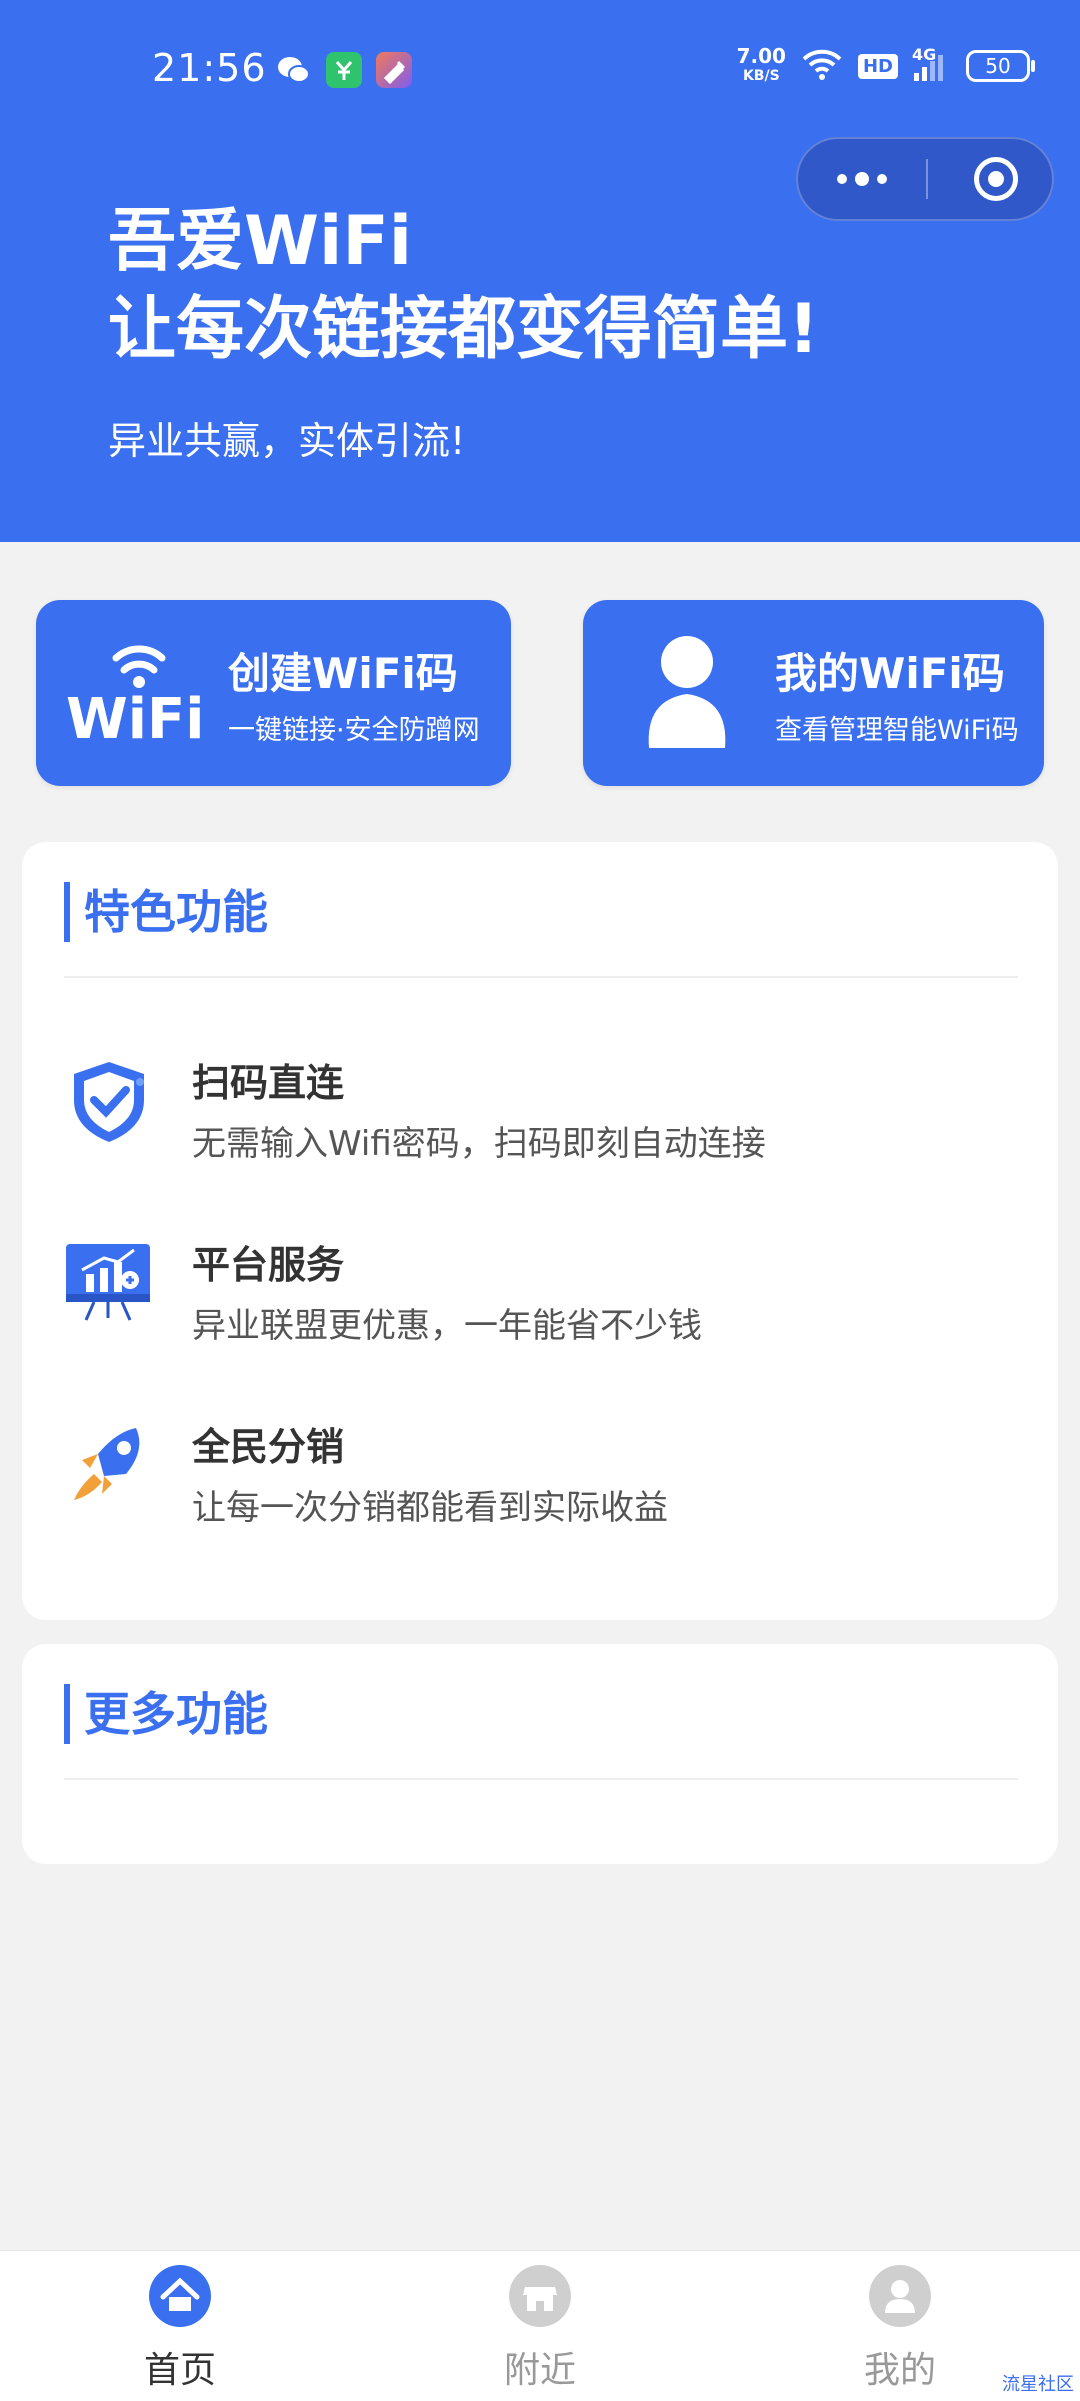 Image resolution: width=1080 pixels, height=2401 pixels. What do you see at coordinates (899, 2370) in the screenshot?
I see `tab-label: 我的` at bounding box center [899, 2370].